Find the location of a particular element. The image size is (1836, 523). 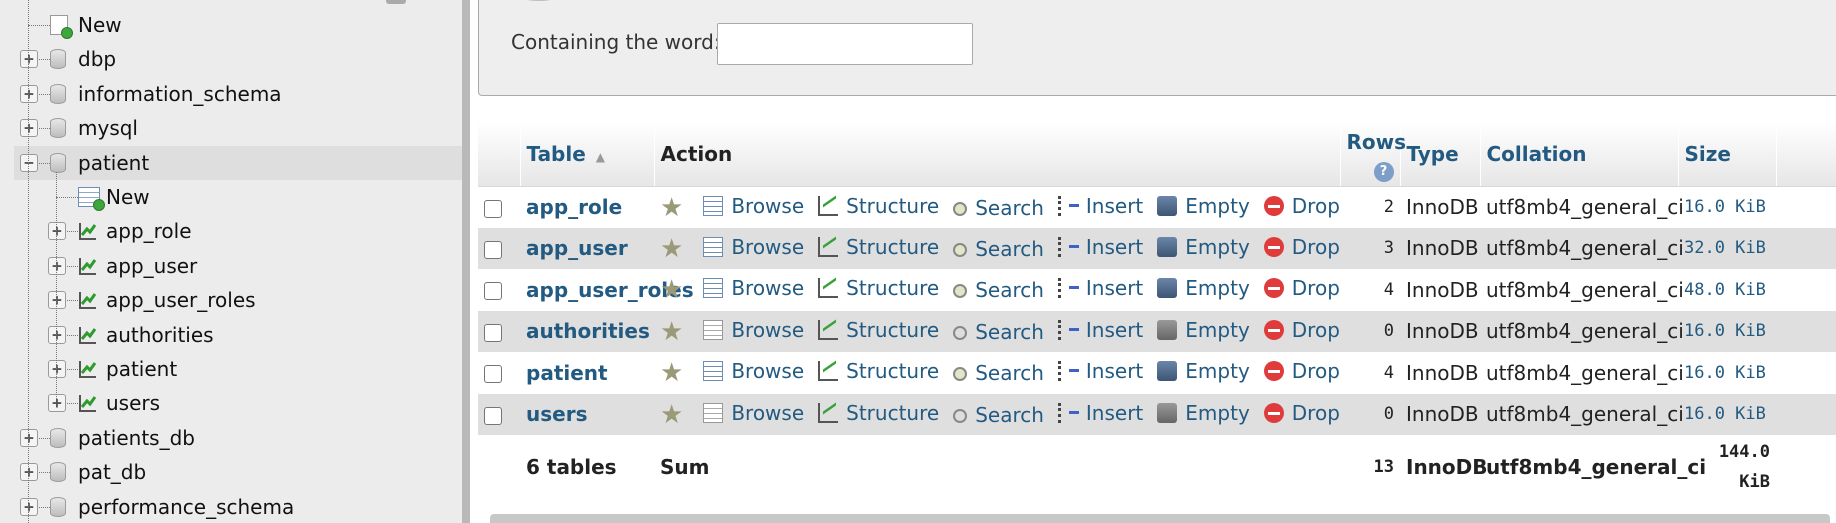

tree-item-db: + pat_db is located at coordinates (231, 472).